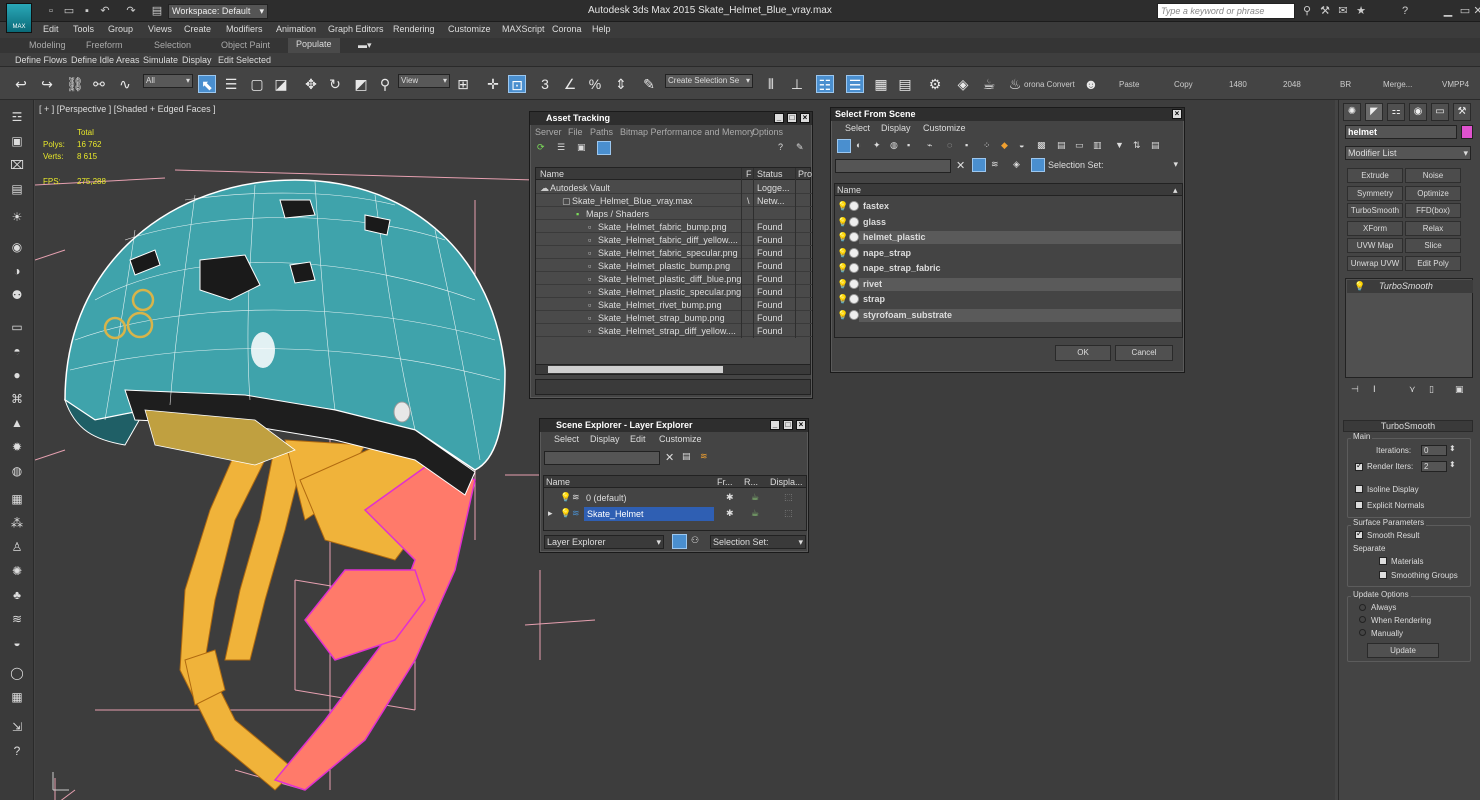  What do you see at coordinates (17, 619) in the screenshot?
I see `hair-icon: ≋` at bounding box center [17, 619].